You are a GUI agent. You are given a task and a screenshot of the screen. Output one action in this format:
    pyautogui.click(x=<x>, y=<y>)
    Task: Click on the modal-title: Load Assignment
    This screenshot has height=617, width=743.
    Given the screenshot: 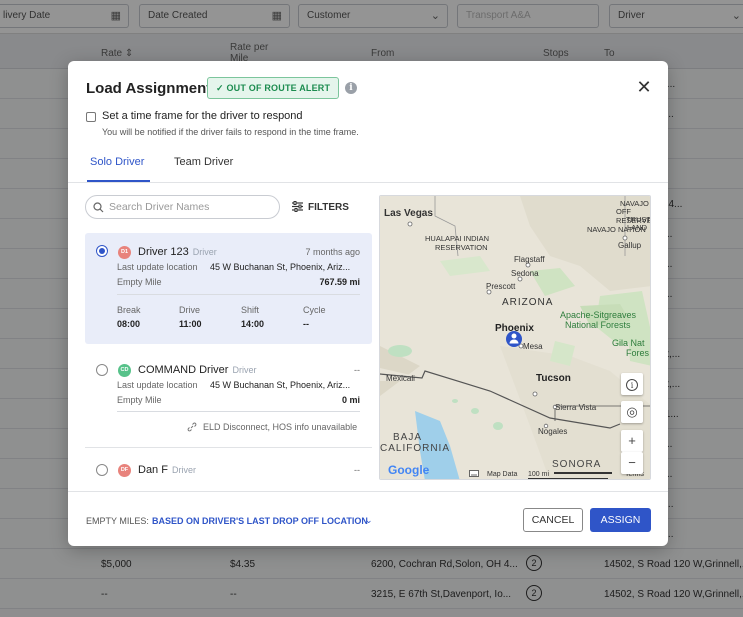 What is the action you would take?
    pyautogui.click(x=149, y=88)
    